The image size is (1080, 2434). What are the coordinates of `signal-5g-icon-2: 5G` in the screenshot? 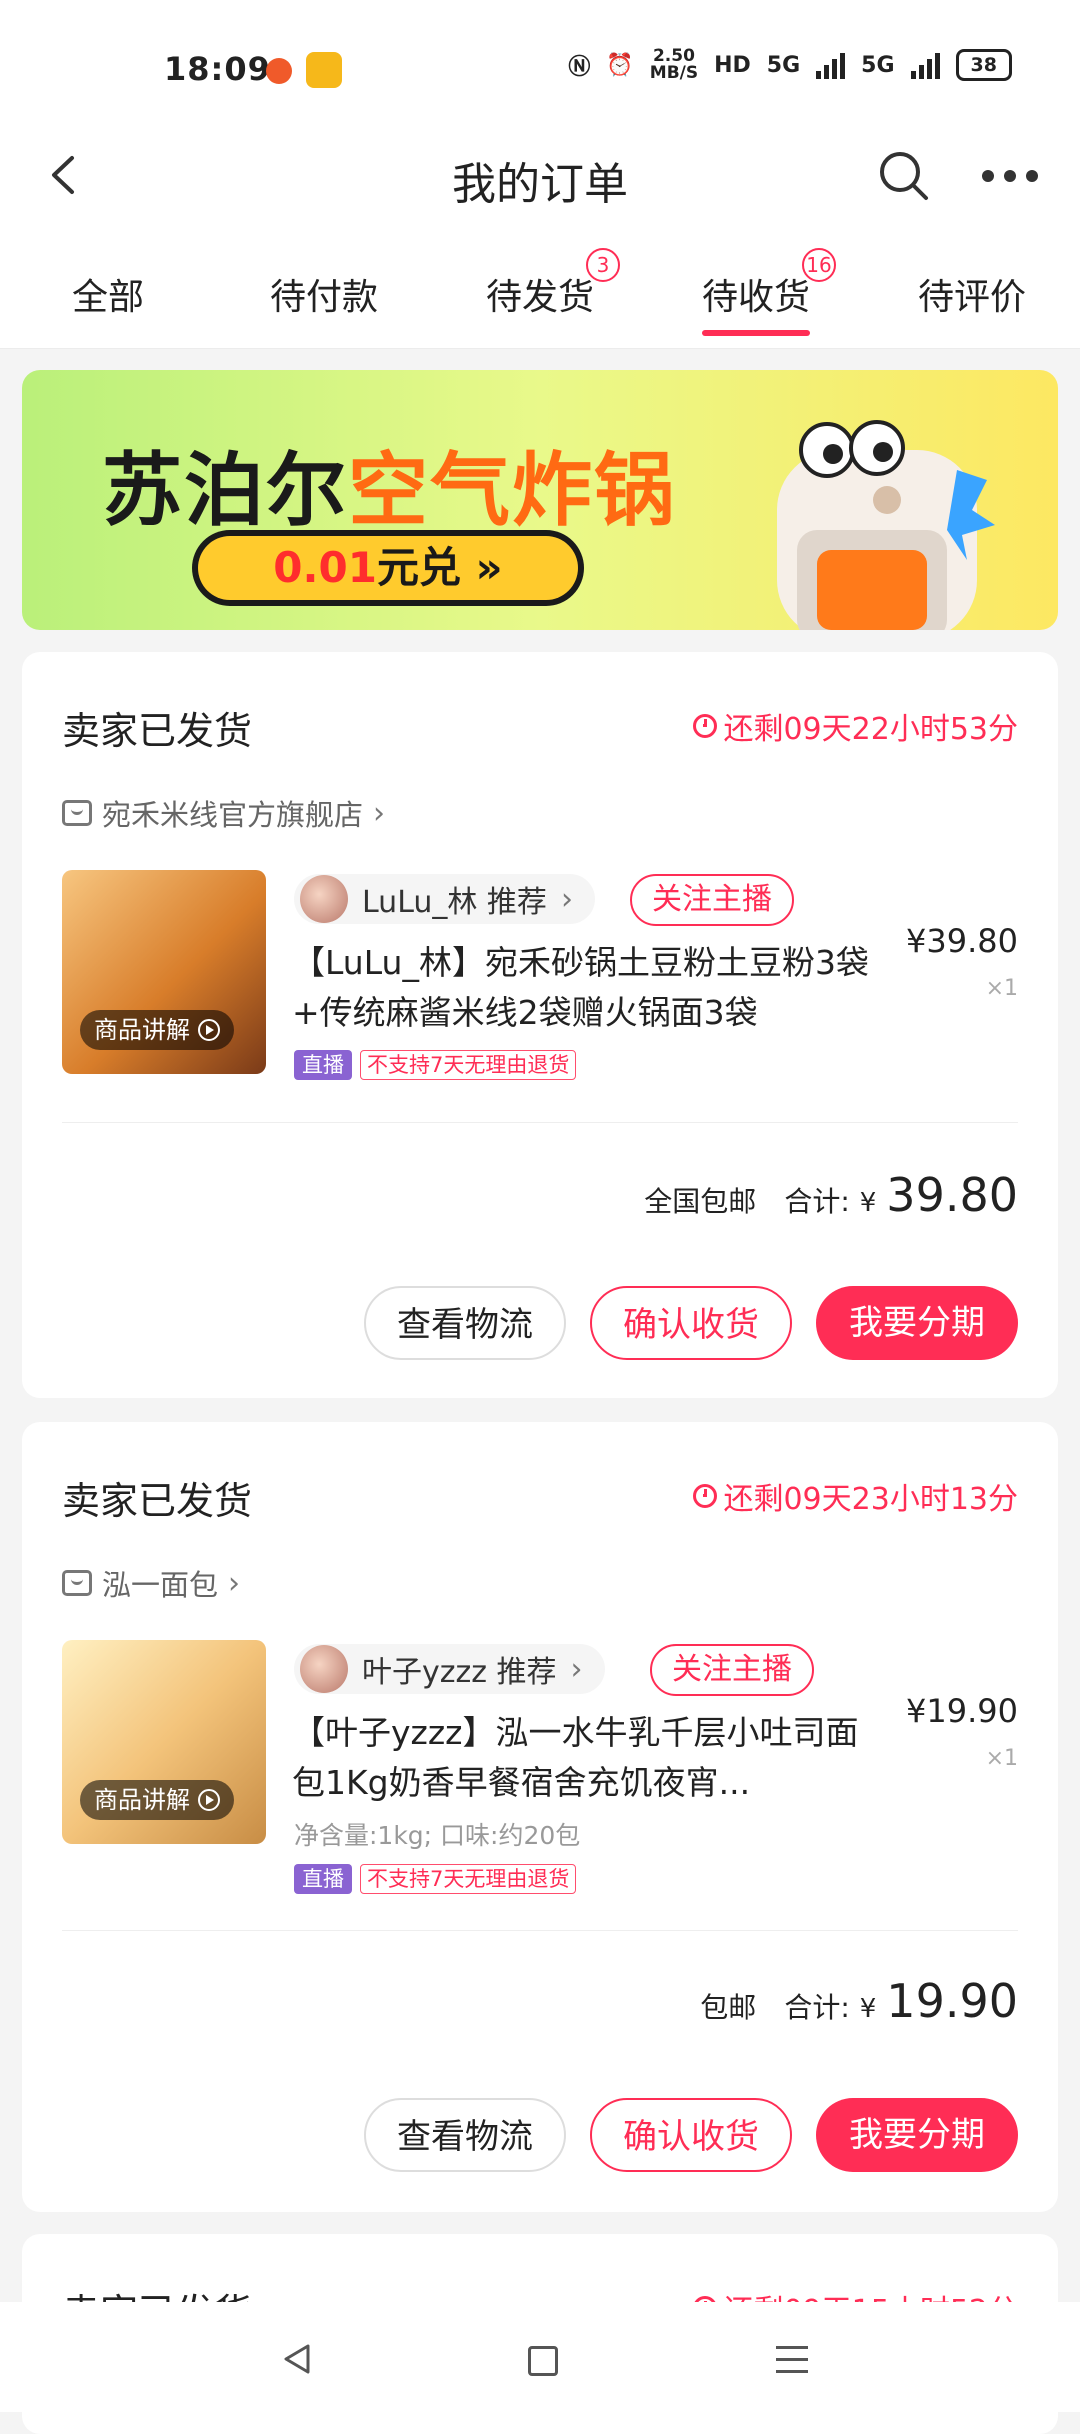 It's located at (877, 65).